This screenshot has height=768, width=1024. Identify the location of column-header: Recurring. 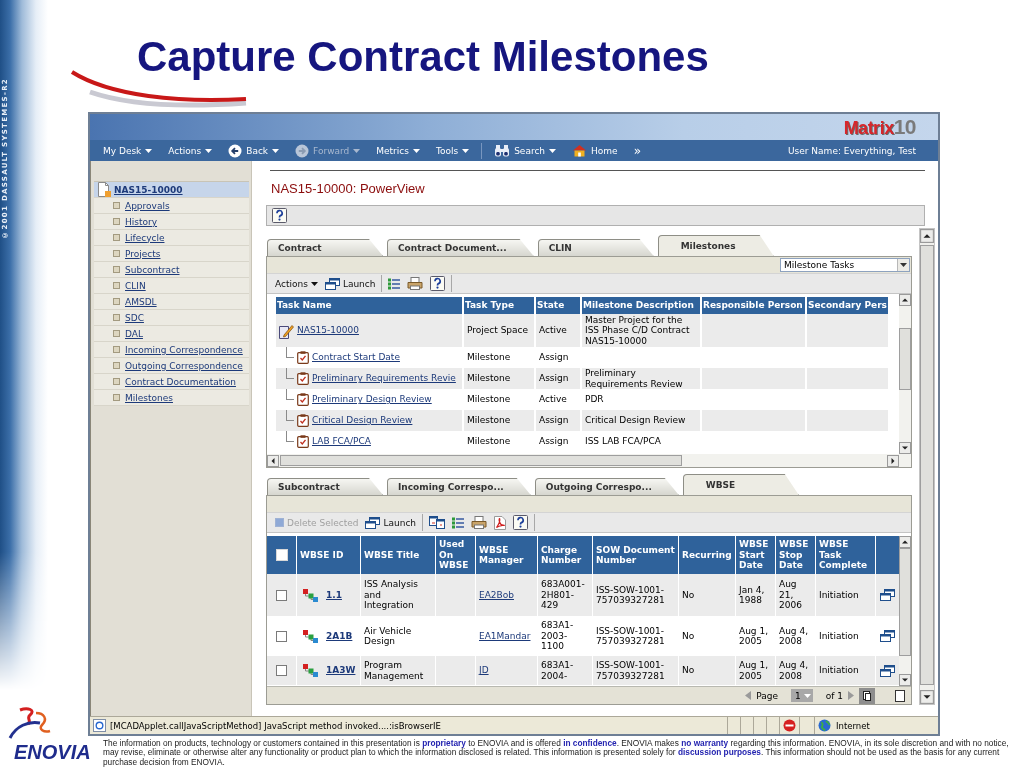
(707, 555).